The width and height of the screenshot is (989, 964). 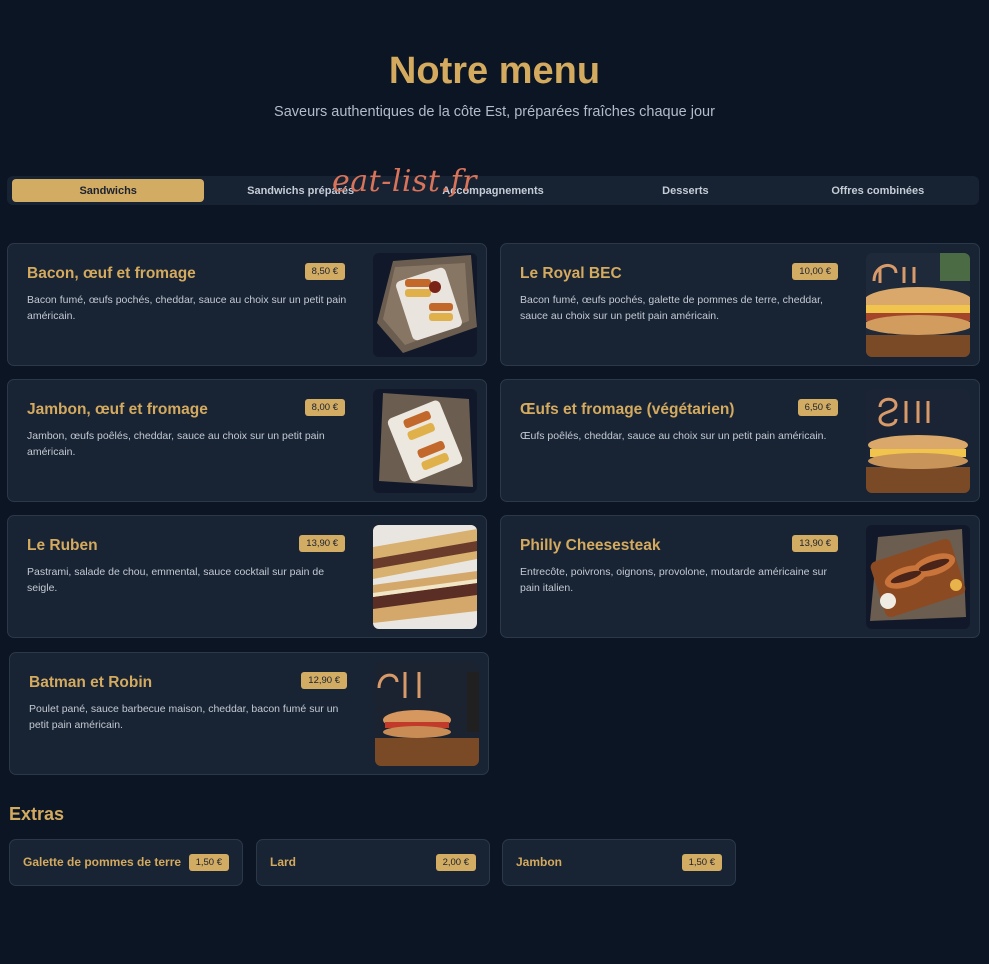 What do you see at coordinates (425, 577) in the screenshot?
I see `grilled-sandwich-photo` at bounding box center [425, 577].